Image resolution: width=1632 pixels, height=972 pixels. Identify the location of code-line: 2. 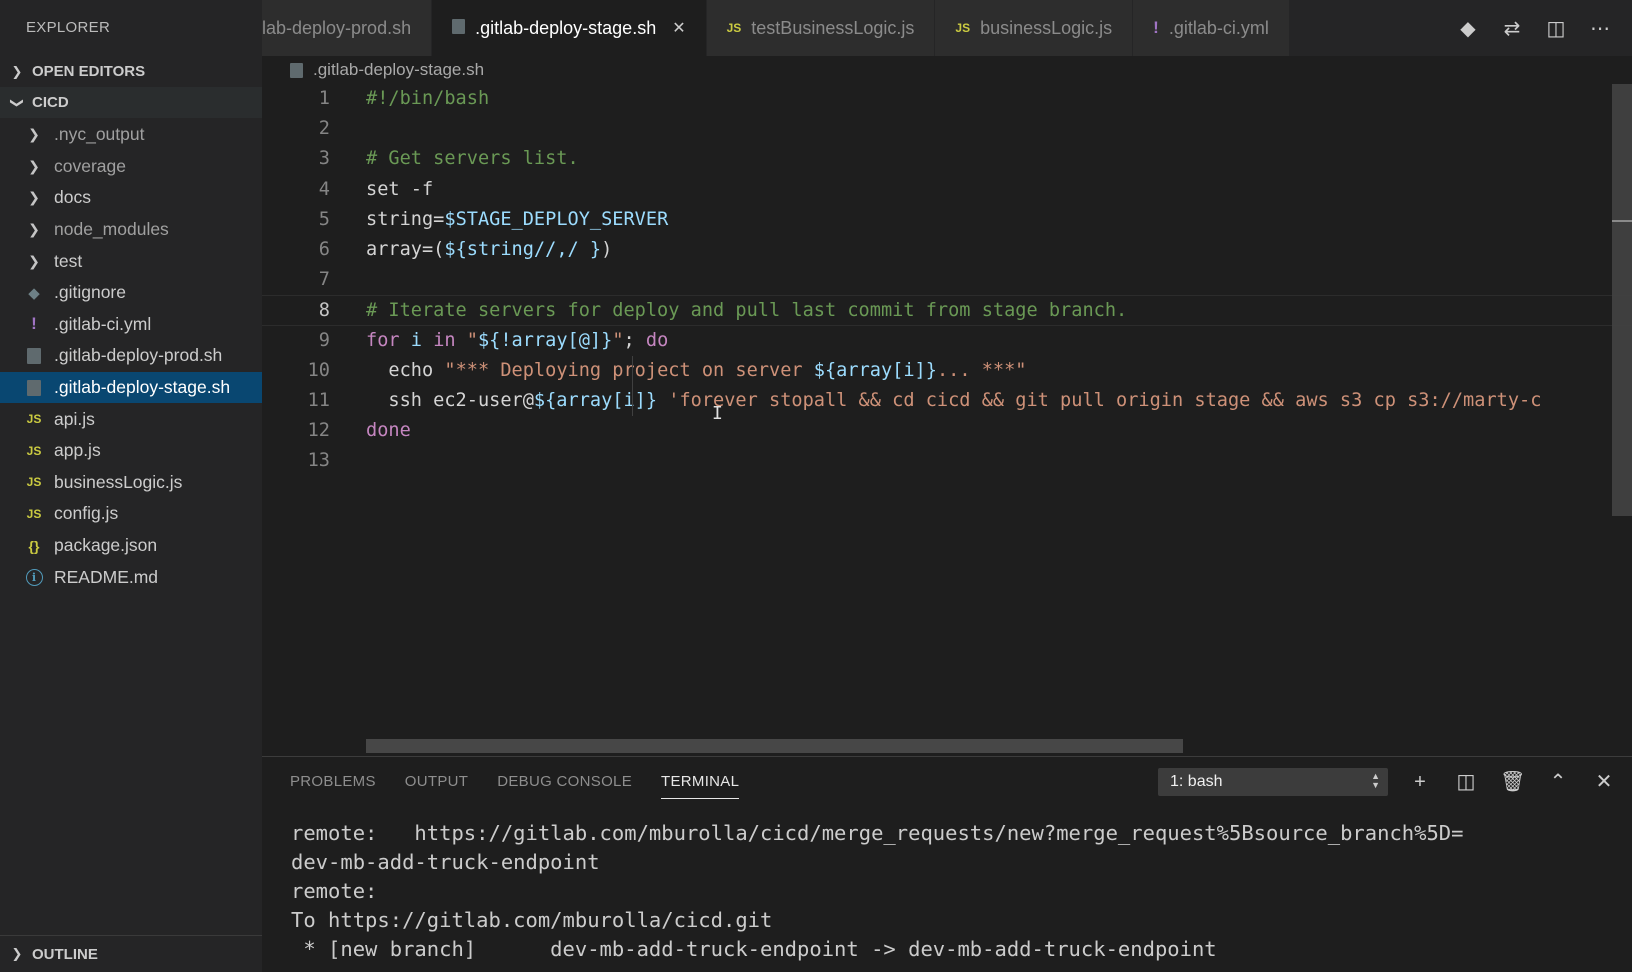
(947, 129).